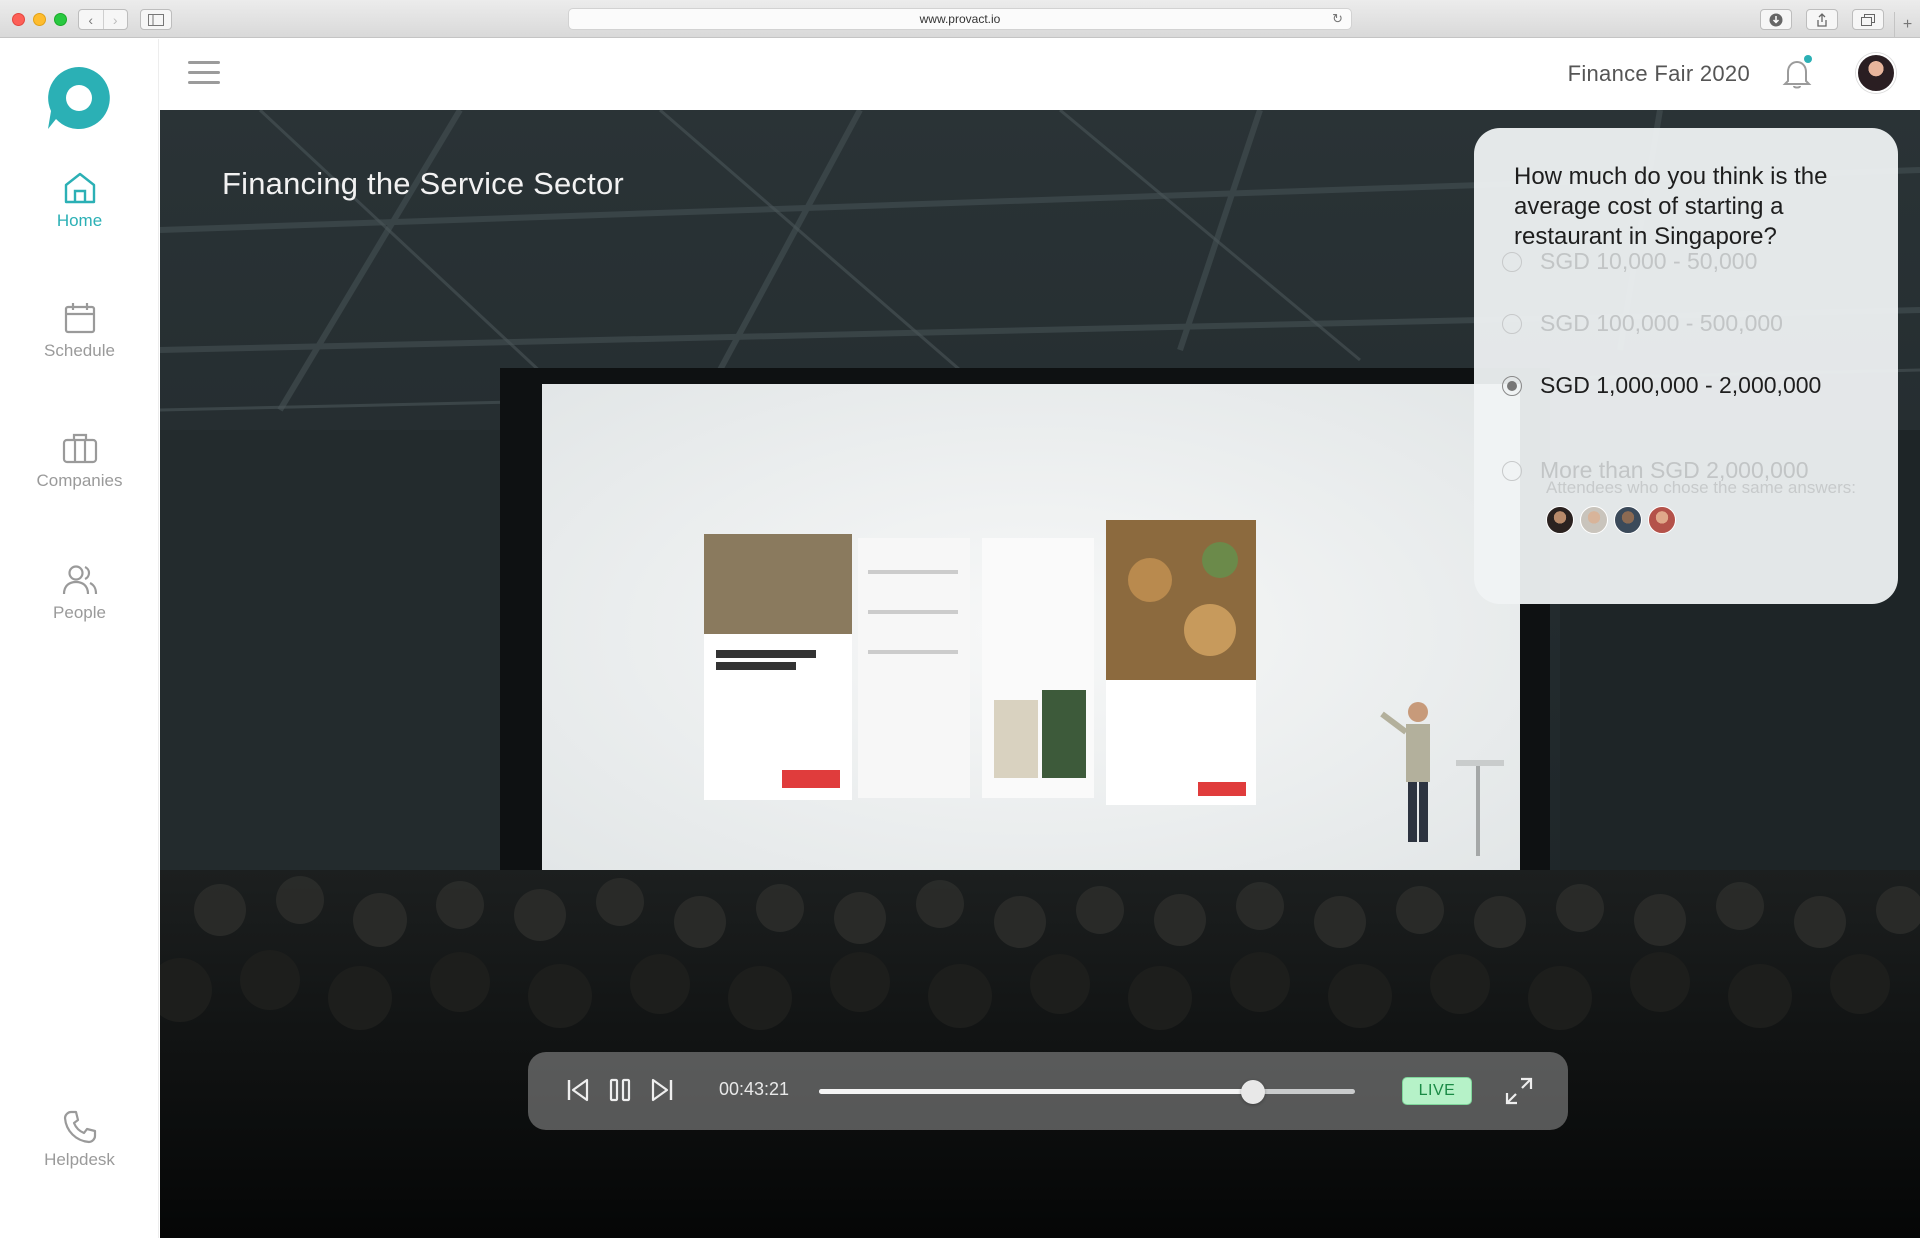  I want to click on tabs-icon, so click(1868, 19).